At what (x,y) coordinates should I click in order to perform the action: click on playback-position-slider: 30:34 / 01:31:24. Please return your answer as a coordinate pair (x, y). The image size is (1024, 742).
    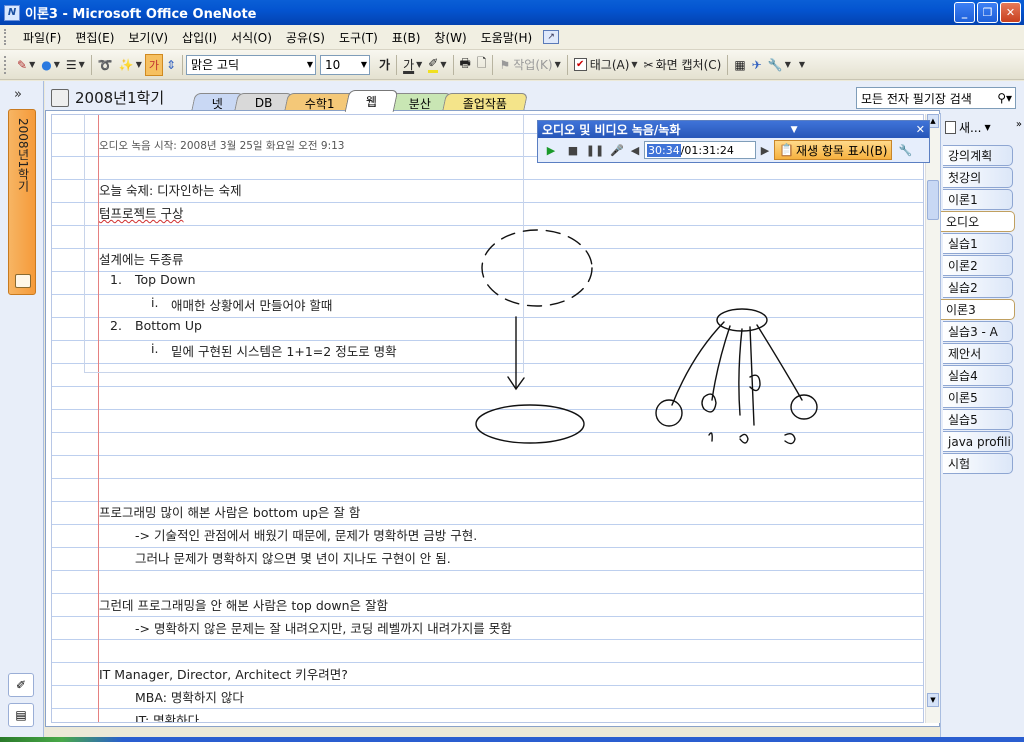
    Looking at the image, I should click on (700, 150).